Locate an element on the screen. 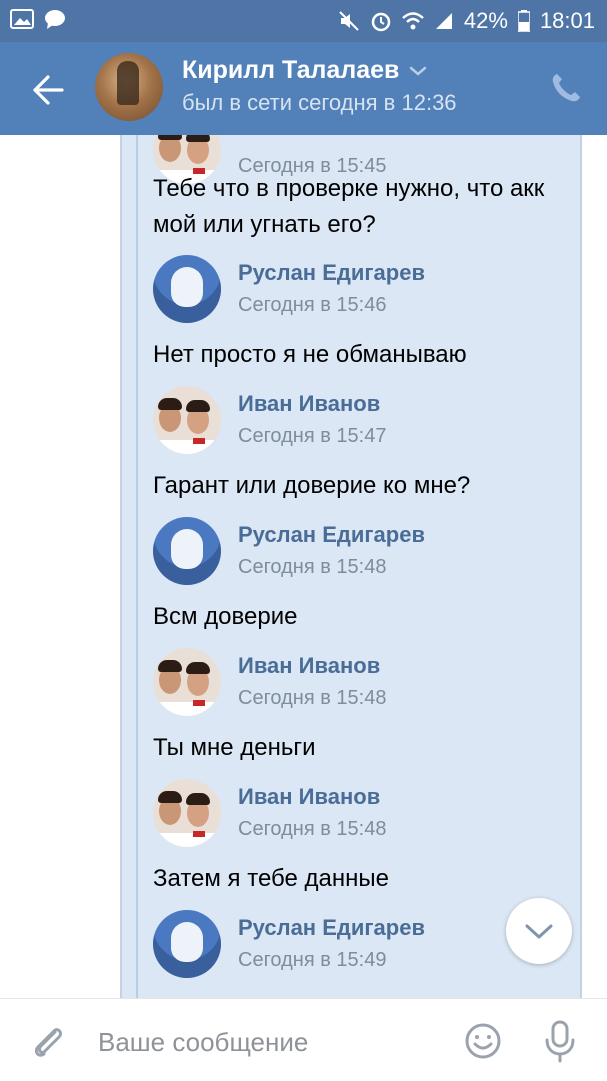  back-arrow-icon is located at coordinates (48, 90).